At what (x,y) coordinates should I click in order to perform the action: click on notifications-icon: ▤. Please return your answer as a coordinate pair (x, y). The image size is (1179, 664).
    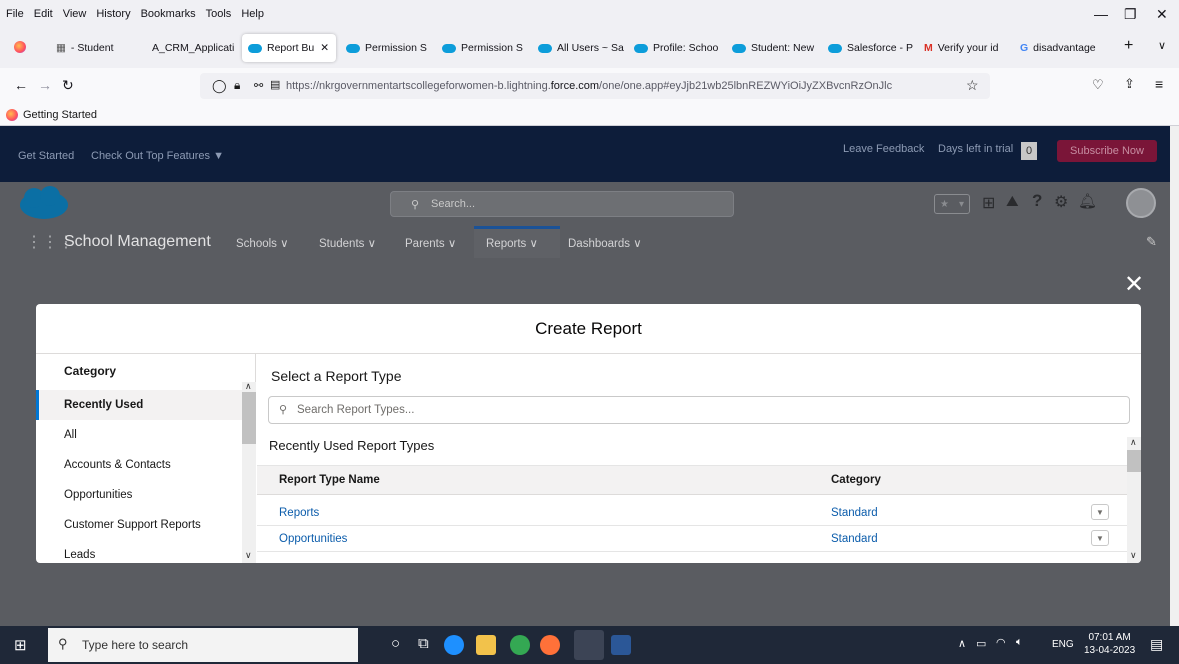
    Looking at the image, I should click on (1156, 644).